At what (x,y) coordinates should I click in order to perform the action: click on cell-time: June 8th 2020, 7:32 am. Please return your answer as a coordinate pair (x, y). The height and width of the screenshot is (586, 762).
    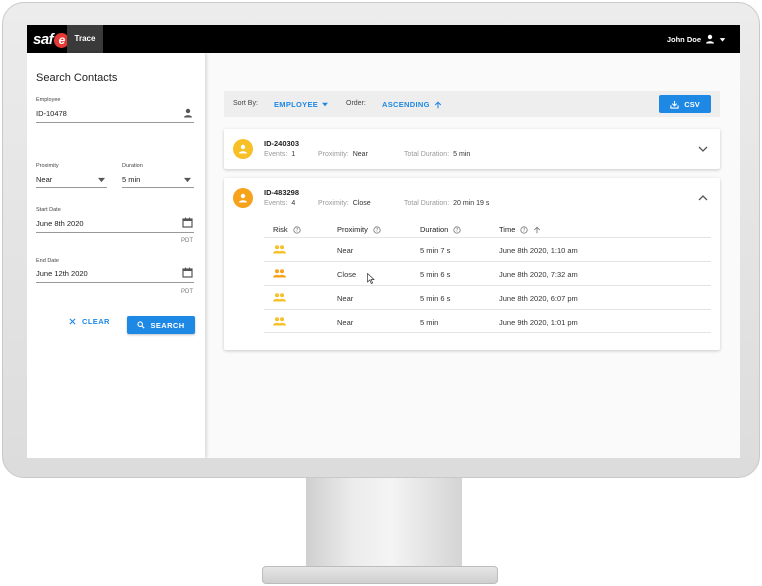
    Looking at the image, I should click on (538, 274).